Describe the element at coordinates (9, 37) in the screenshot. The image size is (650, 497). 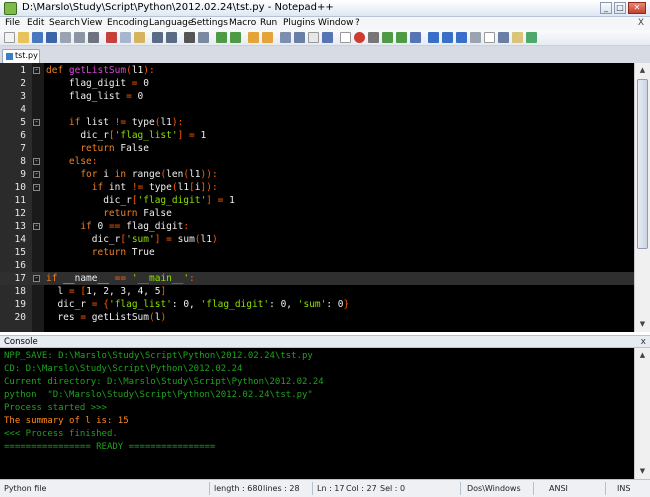
I see `new-file-icon` at that location.